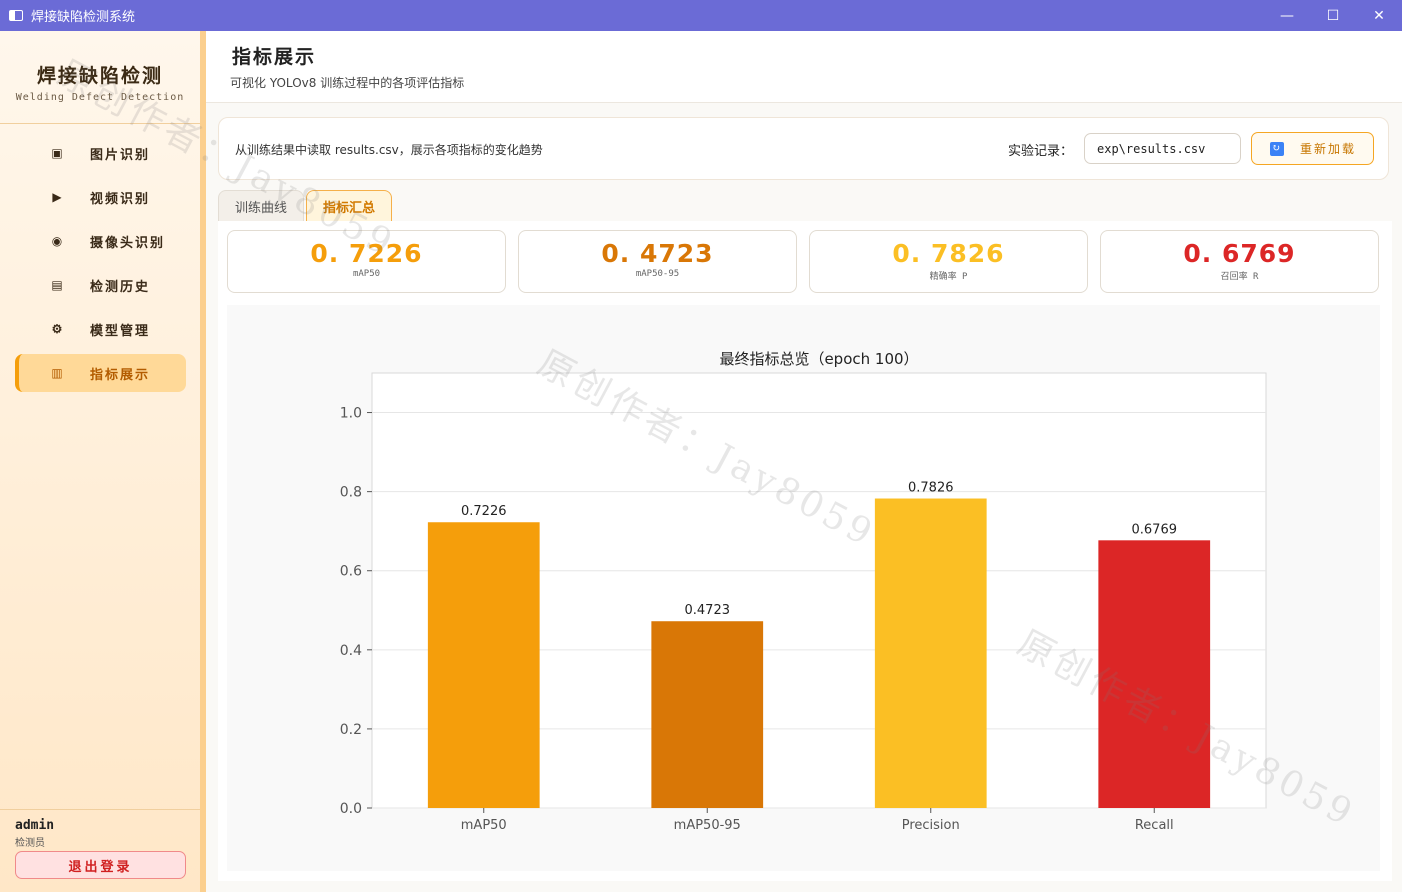 The image size is (1402, 892). What do you see at coordinates (120, 375) in the screenshot?
I see `sidebar-item-label: 指标展示` at bounding box center [120, 375].